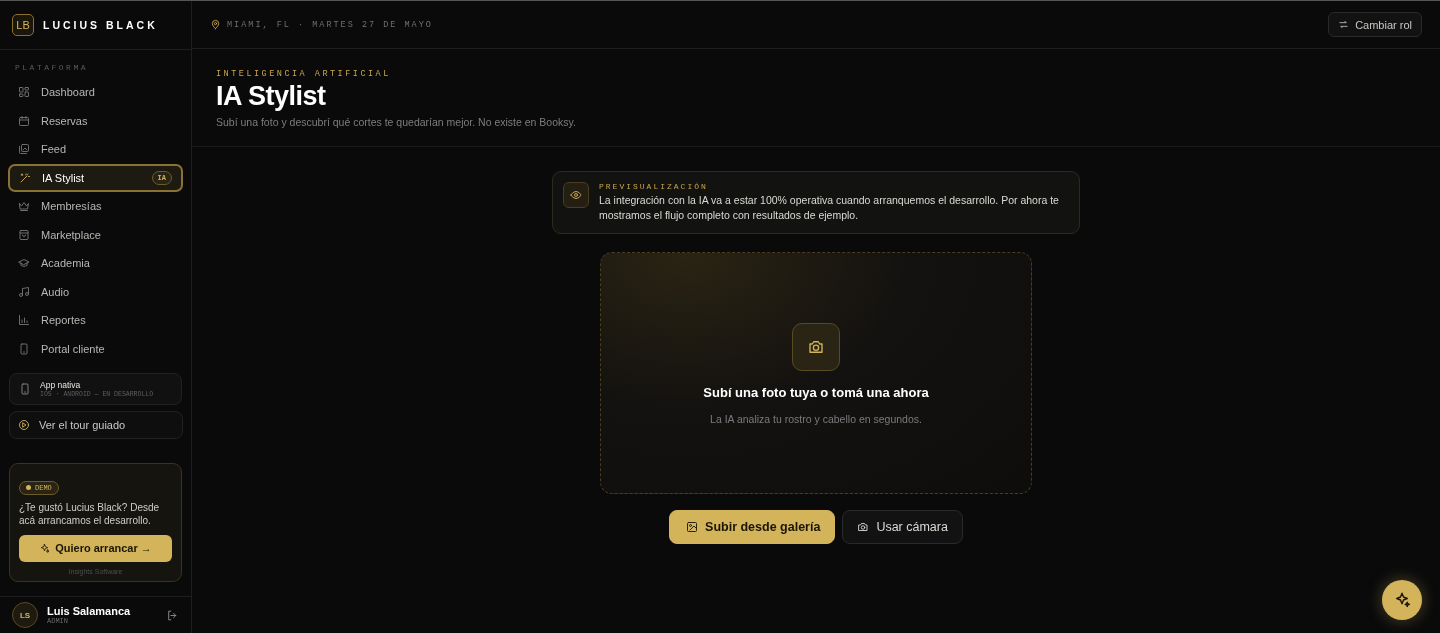 Image resolution: width=1440 pixels, height=633 pixels. What do you see at coordinates (95, 120) in the screenshot?
I see `nav-item: Reservas` at bounding box center [95, 120].